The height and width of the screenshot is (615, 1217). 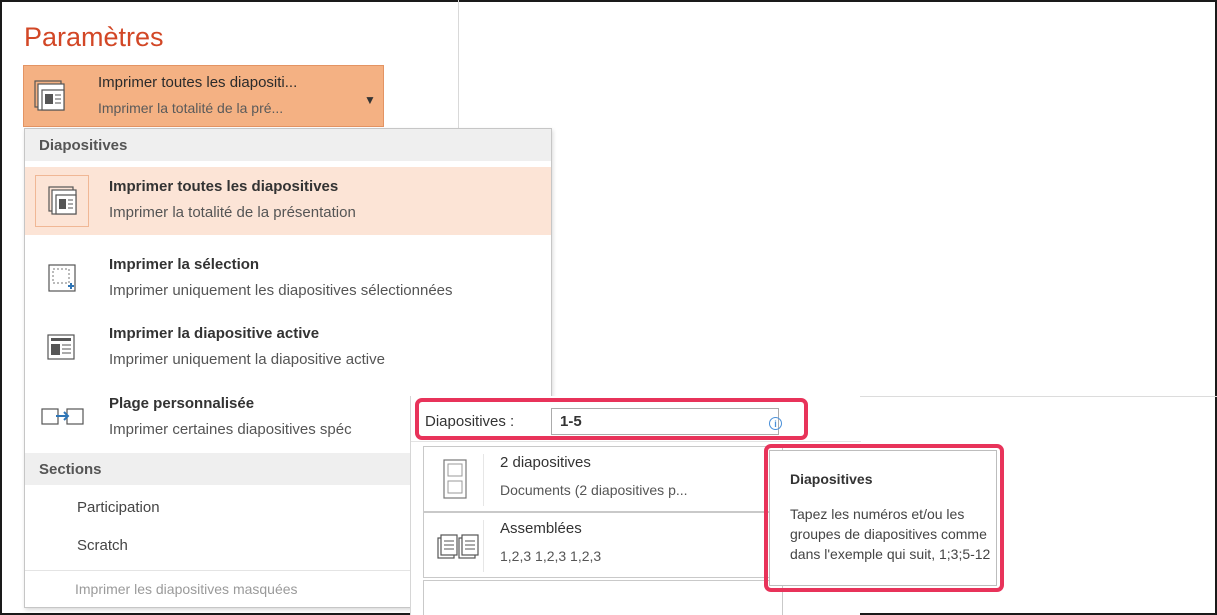 What do you see at coordinates (457, 480) in the screenshot?
I see `handout-two-slides-icon` at bounding box center [457, 480].